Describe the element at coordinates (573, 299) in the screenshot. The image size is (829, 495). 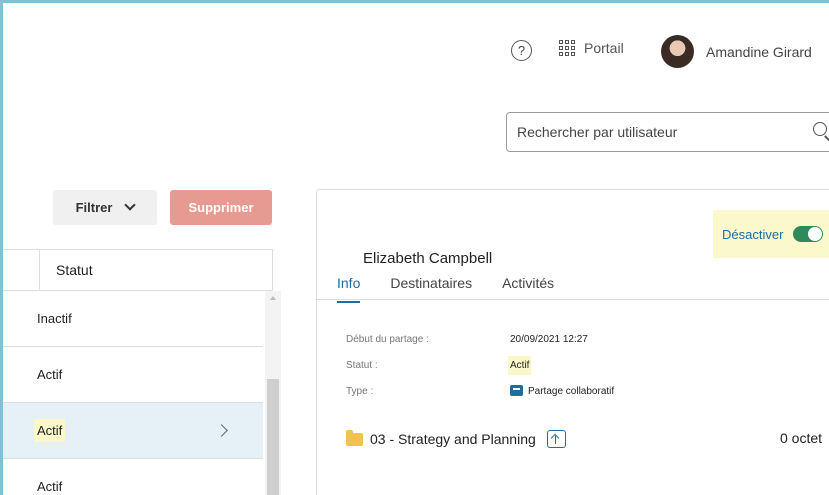
I see `tabs-divider` at that location.